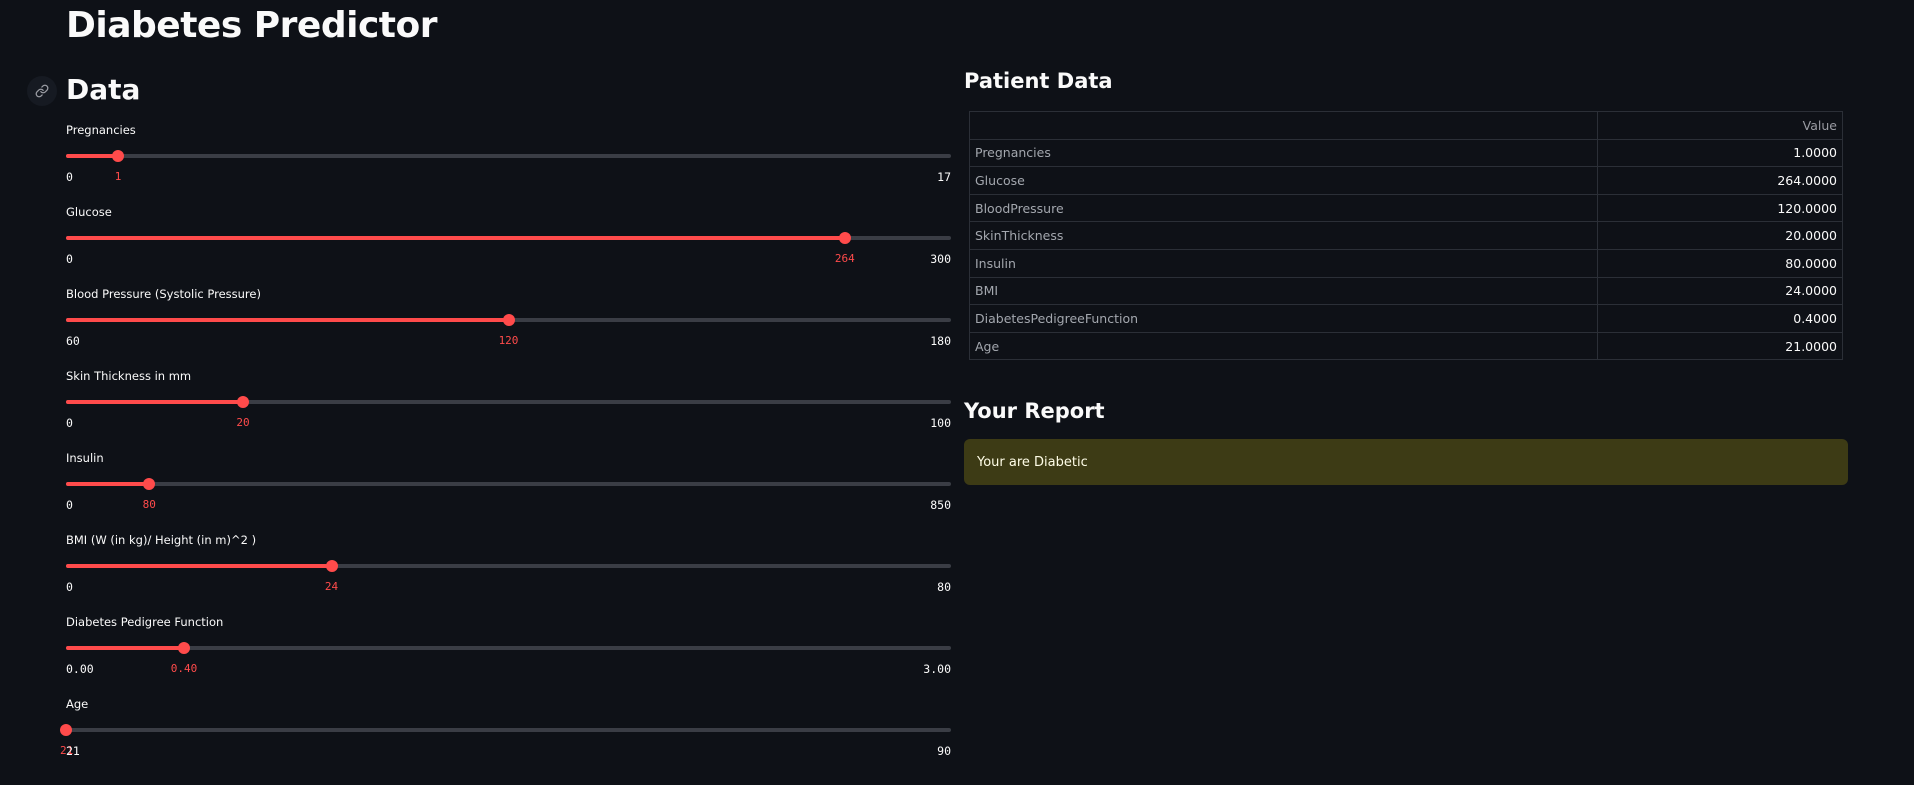 The width and height of the screenshot is (1914, 785). What do you see at coordinates (940, 341) in the screenshot?
I see `slider-max: 180` at bounding box center [940, 341].